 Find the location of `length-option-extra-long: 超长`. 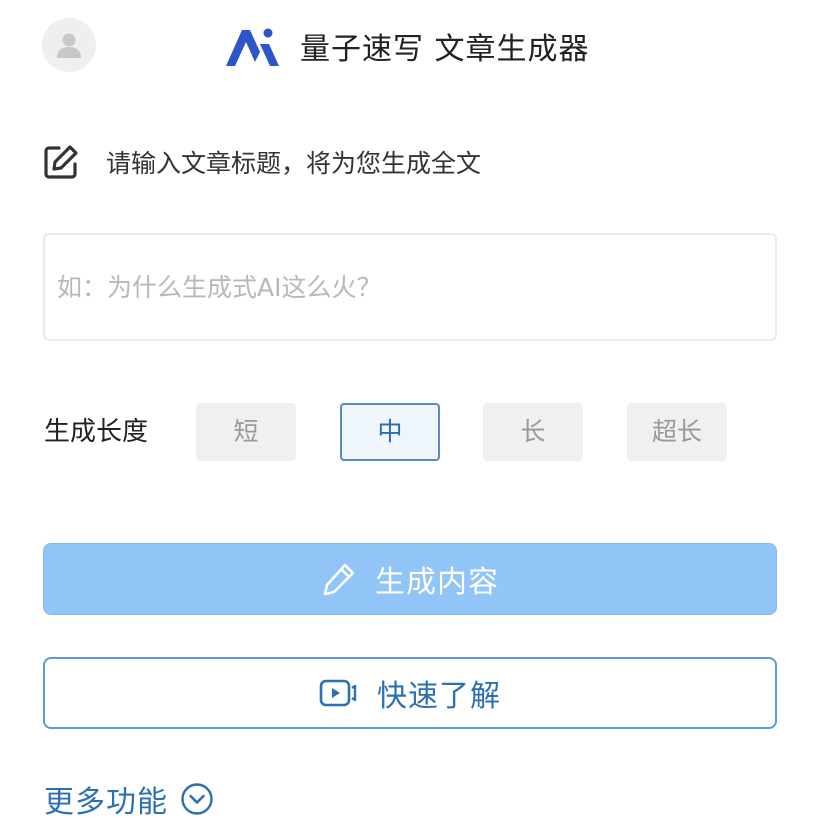

length-option-extra-long: 超长 is located at coordinates (677, 432).